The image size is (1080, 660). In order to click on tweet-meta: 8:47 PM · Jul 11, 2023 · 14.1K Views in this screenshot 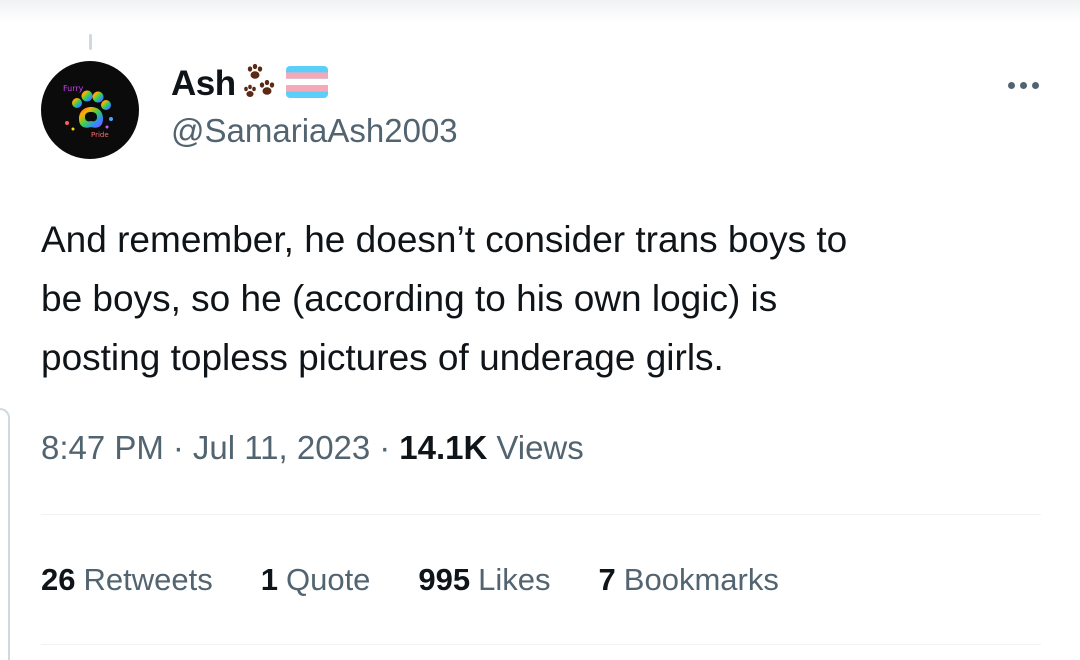, I will do `click(312, 448)`.